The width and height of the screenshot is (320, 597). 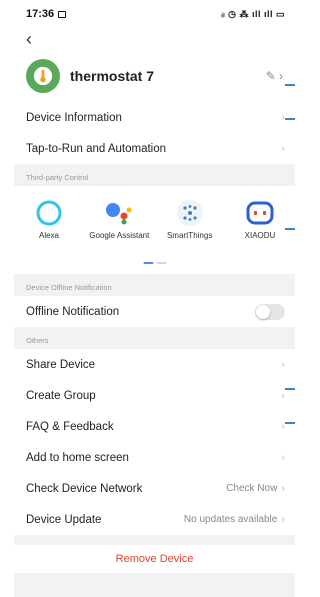 I want to click on device-header: thermostat 7 ✎ ›, so click(x=154, y=76).